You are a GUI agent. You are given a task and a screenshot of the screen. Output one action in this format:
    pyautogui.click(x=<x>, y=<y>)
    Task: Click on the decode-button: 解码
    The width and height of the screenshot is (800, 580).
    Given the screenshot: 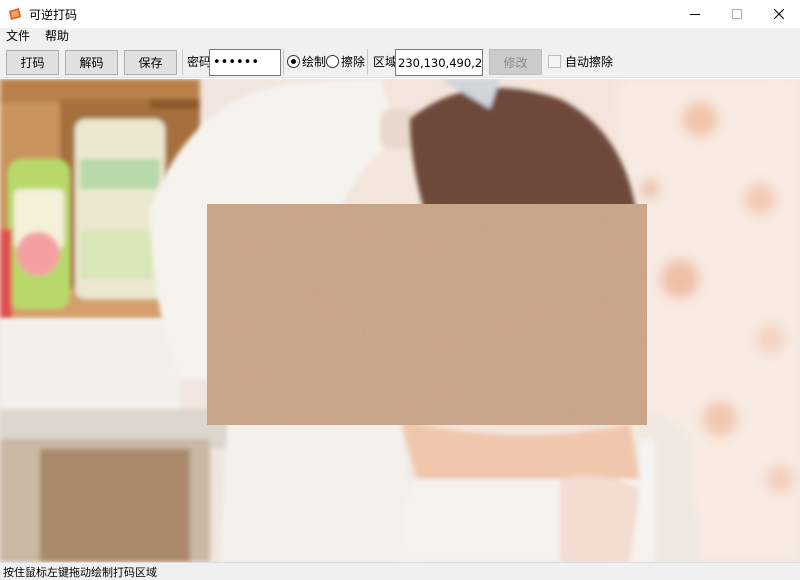 What is the action you would take?
    pyautogui.click(x=91, y=62)
    